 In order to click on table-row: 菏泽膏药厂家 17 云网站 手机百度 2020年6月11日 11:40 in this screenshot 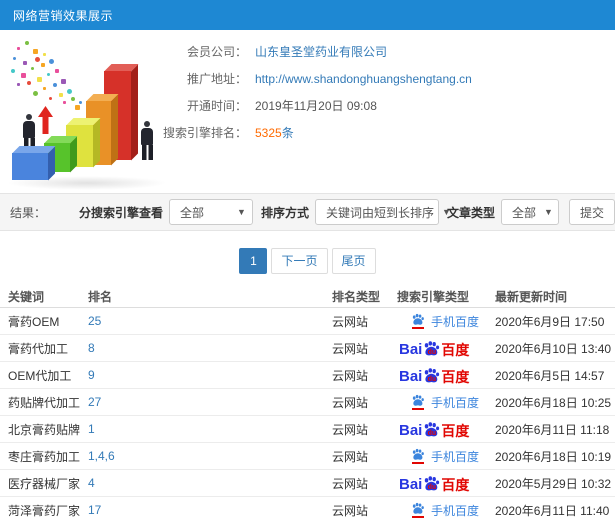, I will do `click(307, 508)`.